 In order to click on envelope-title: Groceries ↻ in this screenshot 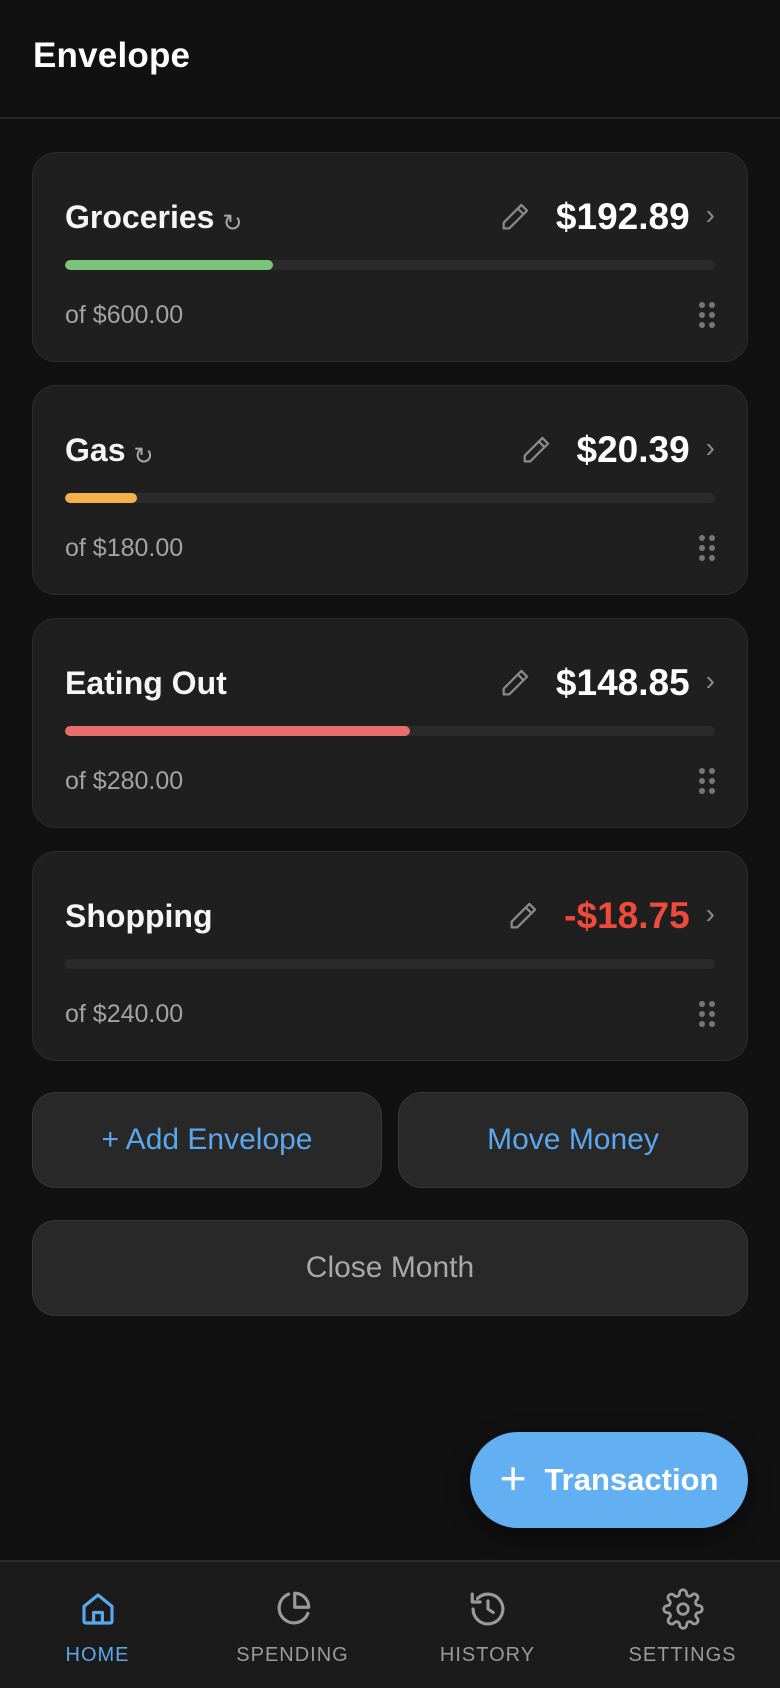, I will do `click(154, 217)`.